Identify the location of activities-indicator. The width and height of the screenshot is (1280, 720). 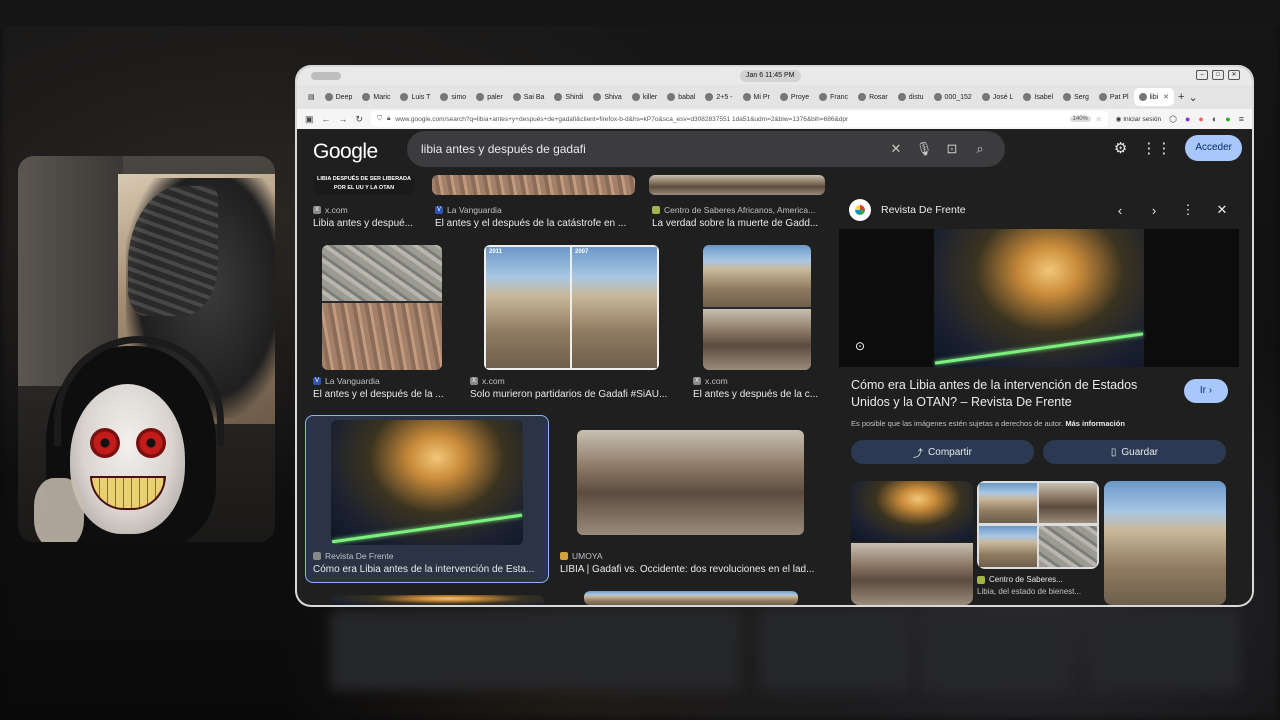
(326, 76).